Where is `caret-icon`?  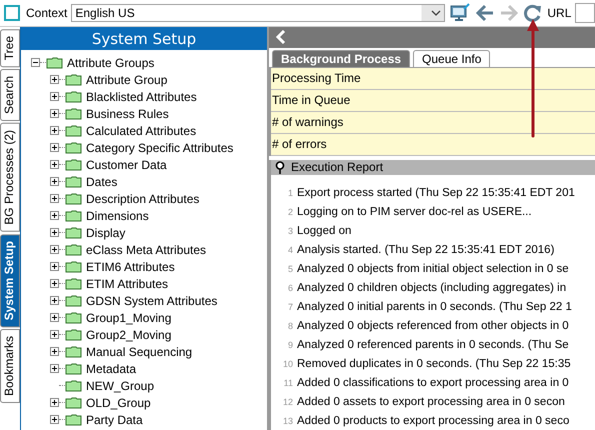 caret-icon is located at coordinates (436, 13).